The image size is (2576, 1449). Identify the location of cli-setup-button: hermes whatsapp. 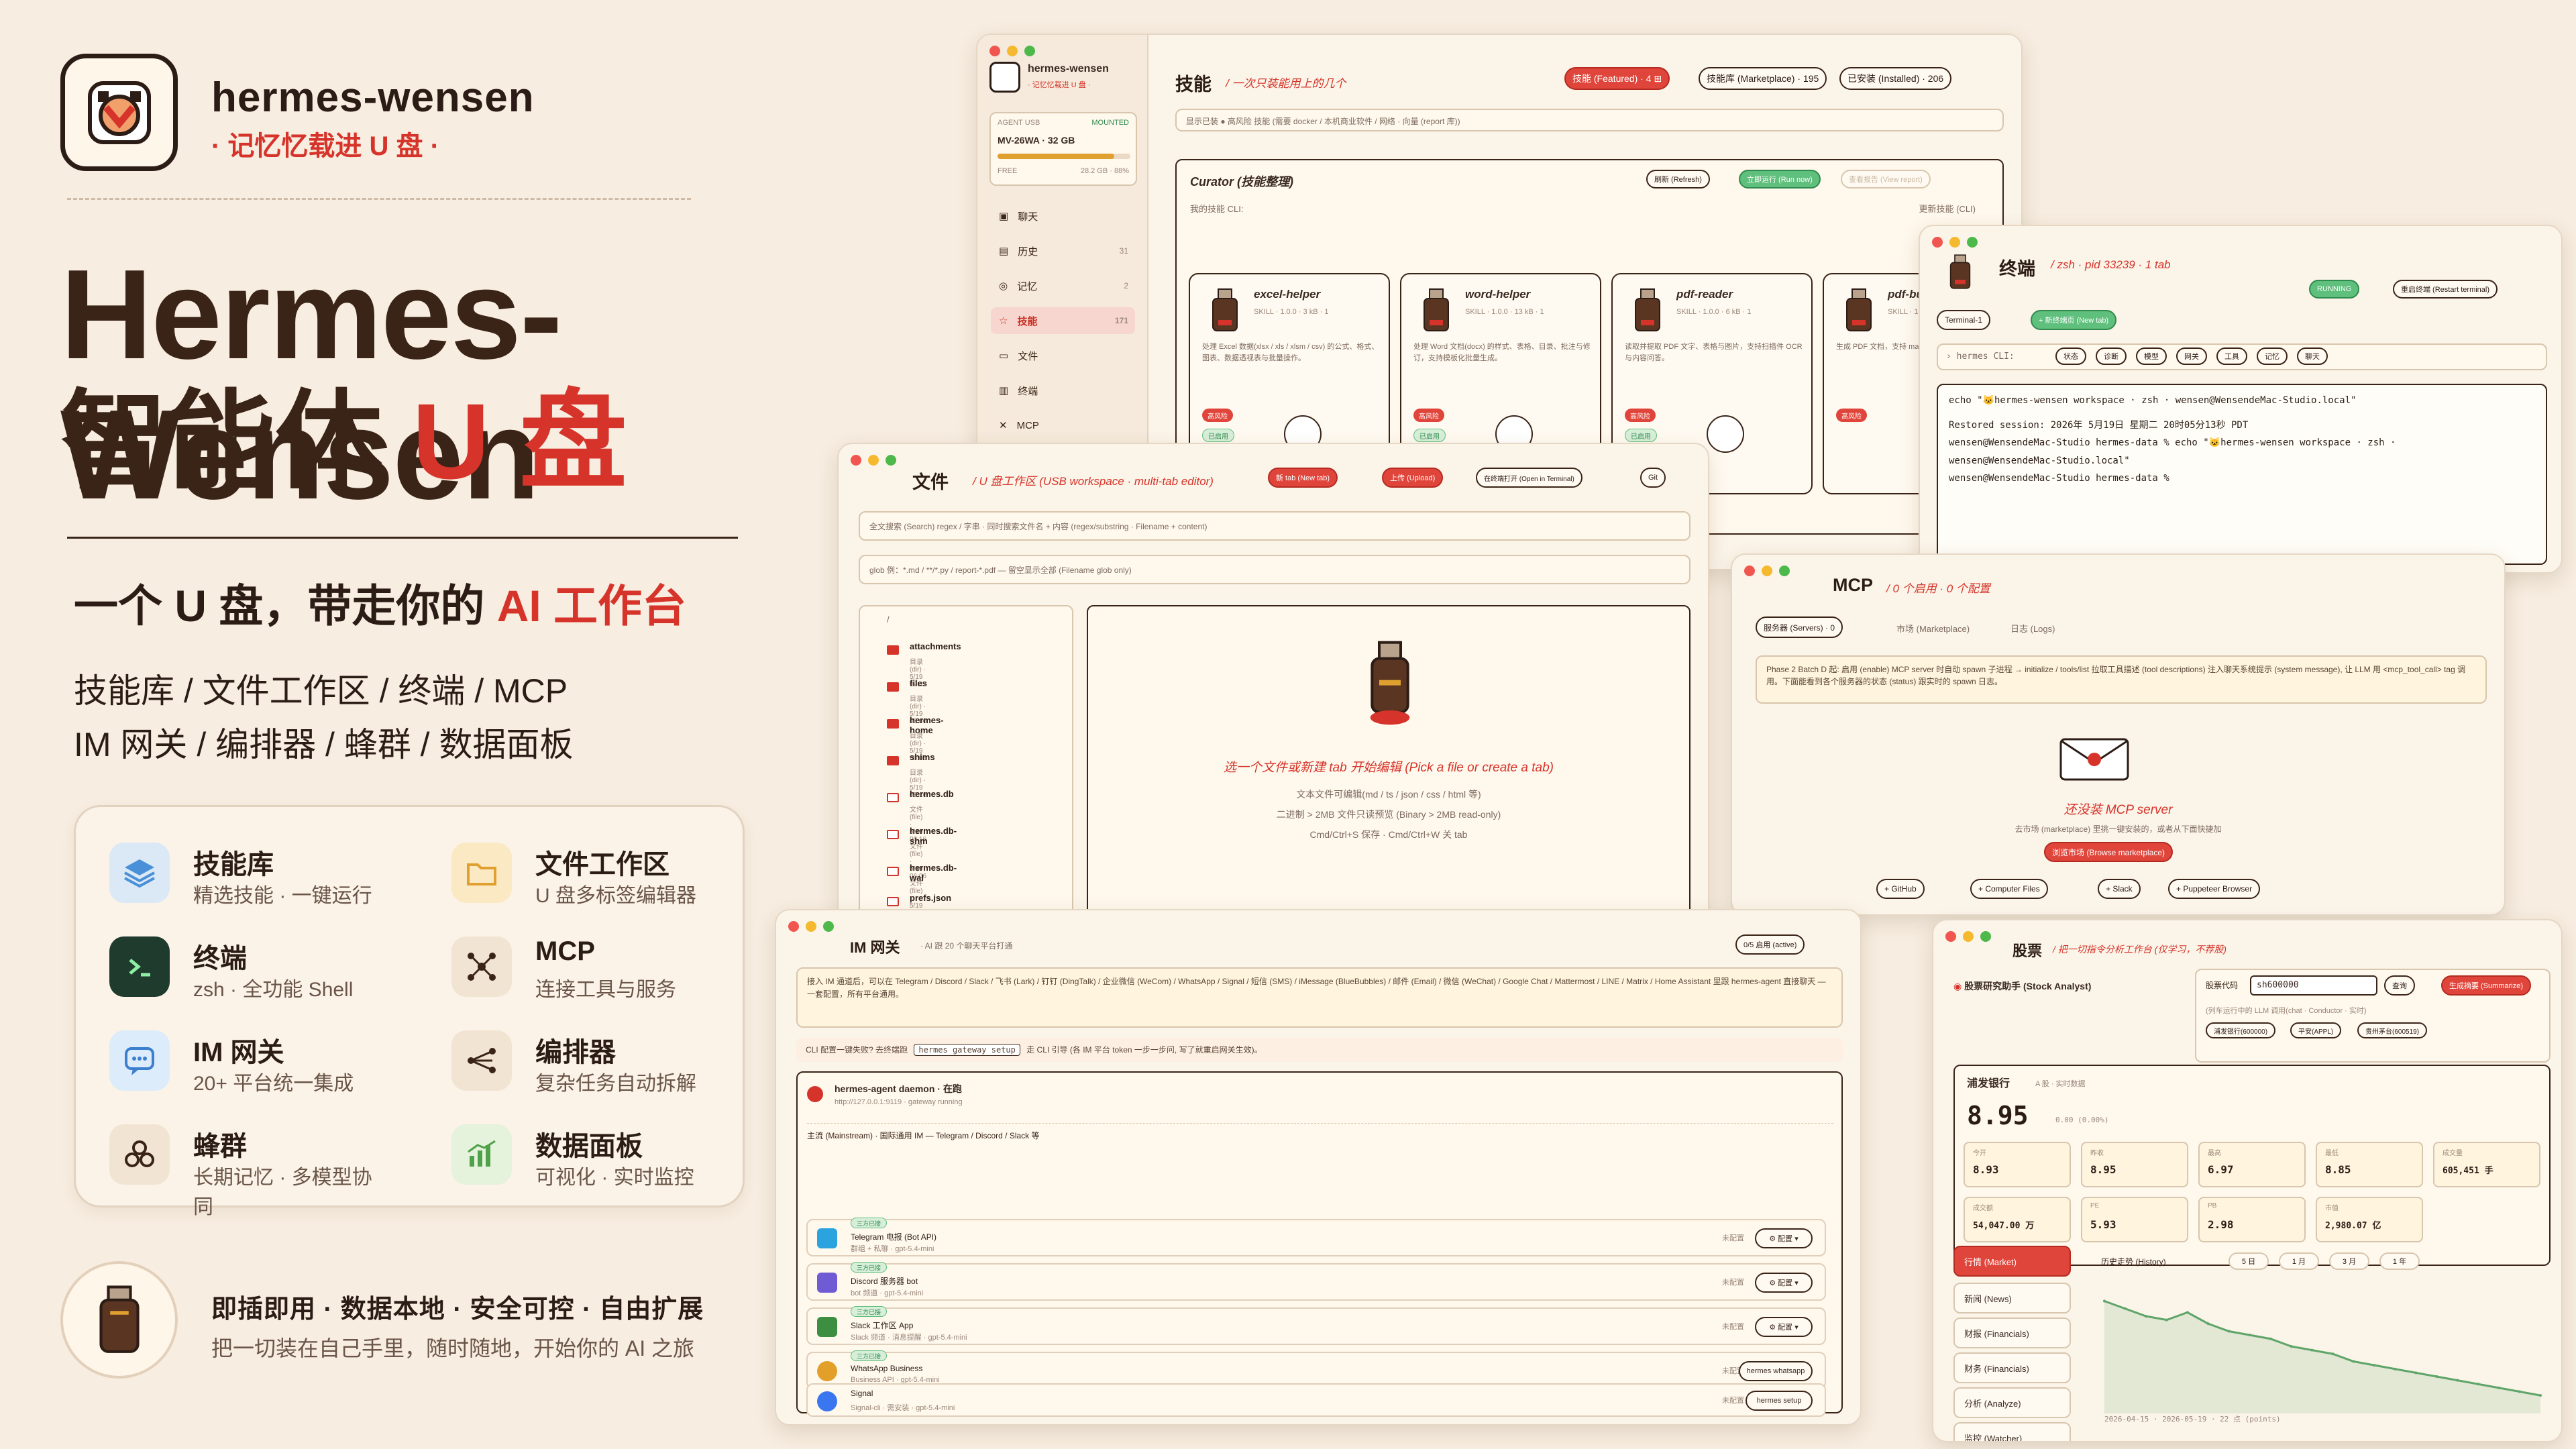
(1776, 1371).